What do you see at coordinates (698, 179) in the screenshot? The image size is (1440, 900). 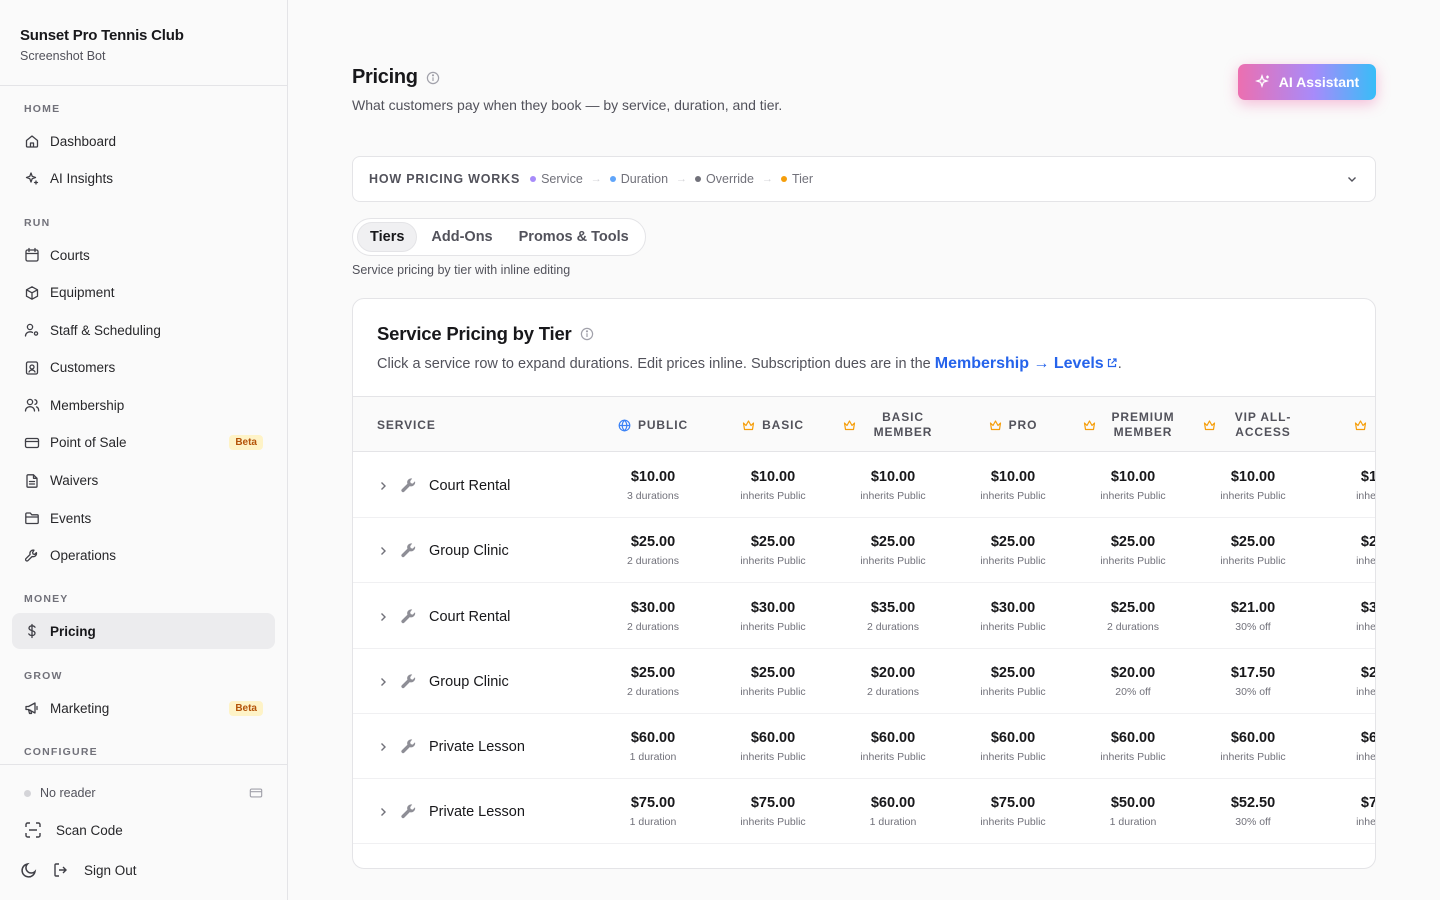 I see `step-dot` at bounding box center [698, 179].